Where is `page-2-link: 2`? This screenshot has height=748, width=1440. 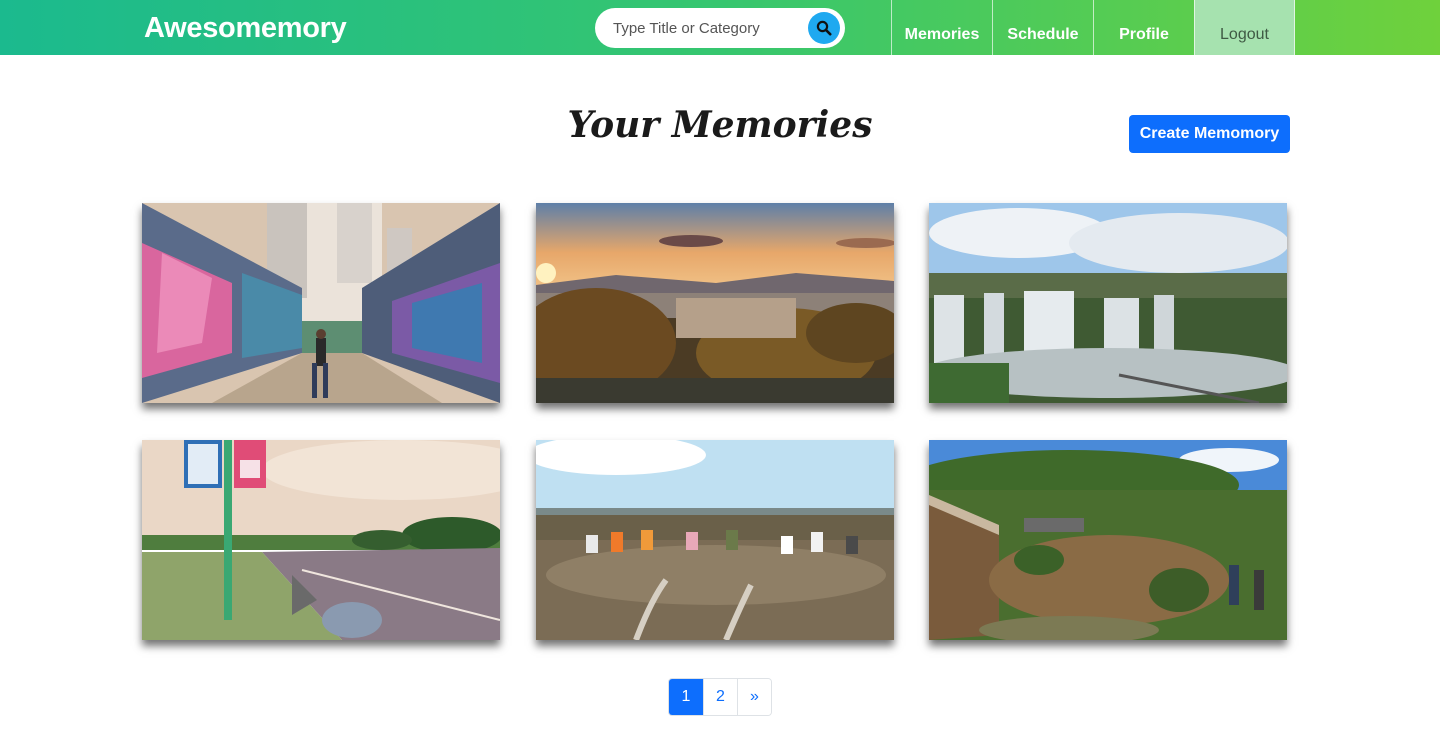 page-2-link: 2 is located at coordinates (720, 697).